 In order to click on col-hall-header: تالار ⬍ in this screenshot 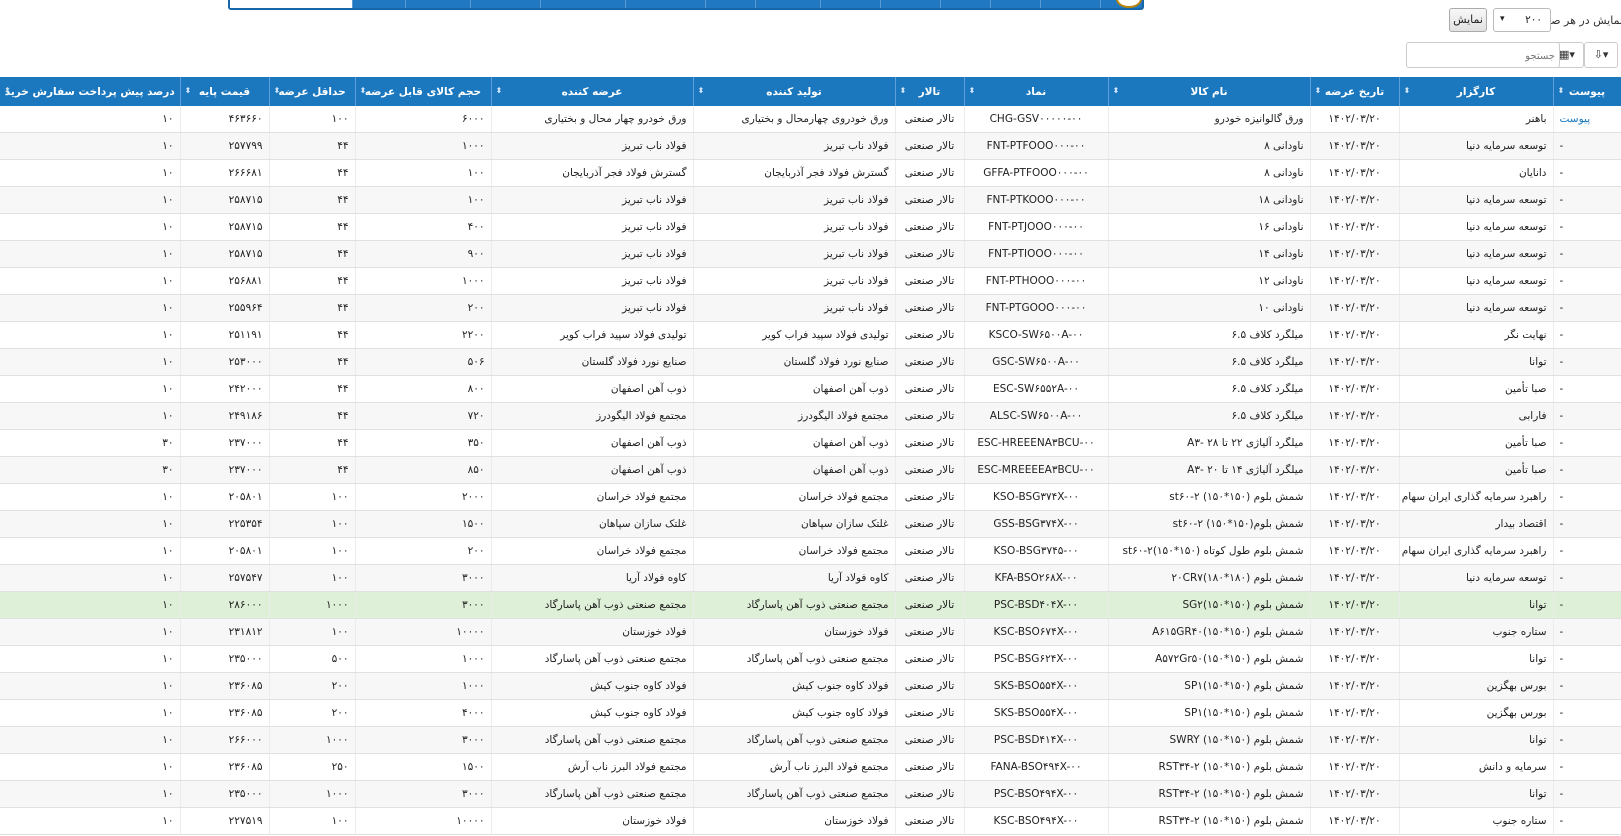, I will do `click(930, 91)`.